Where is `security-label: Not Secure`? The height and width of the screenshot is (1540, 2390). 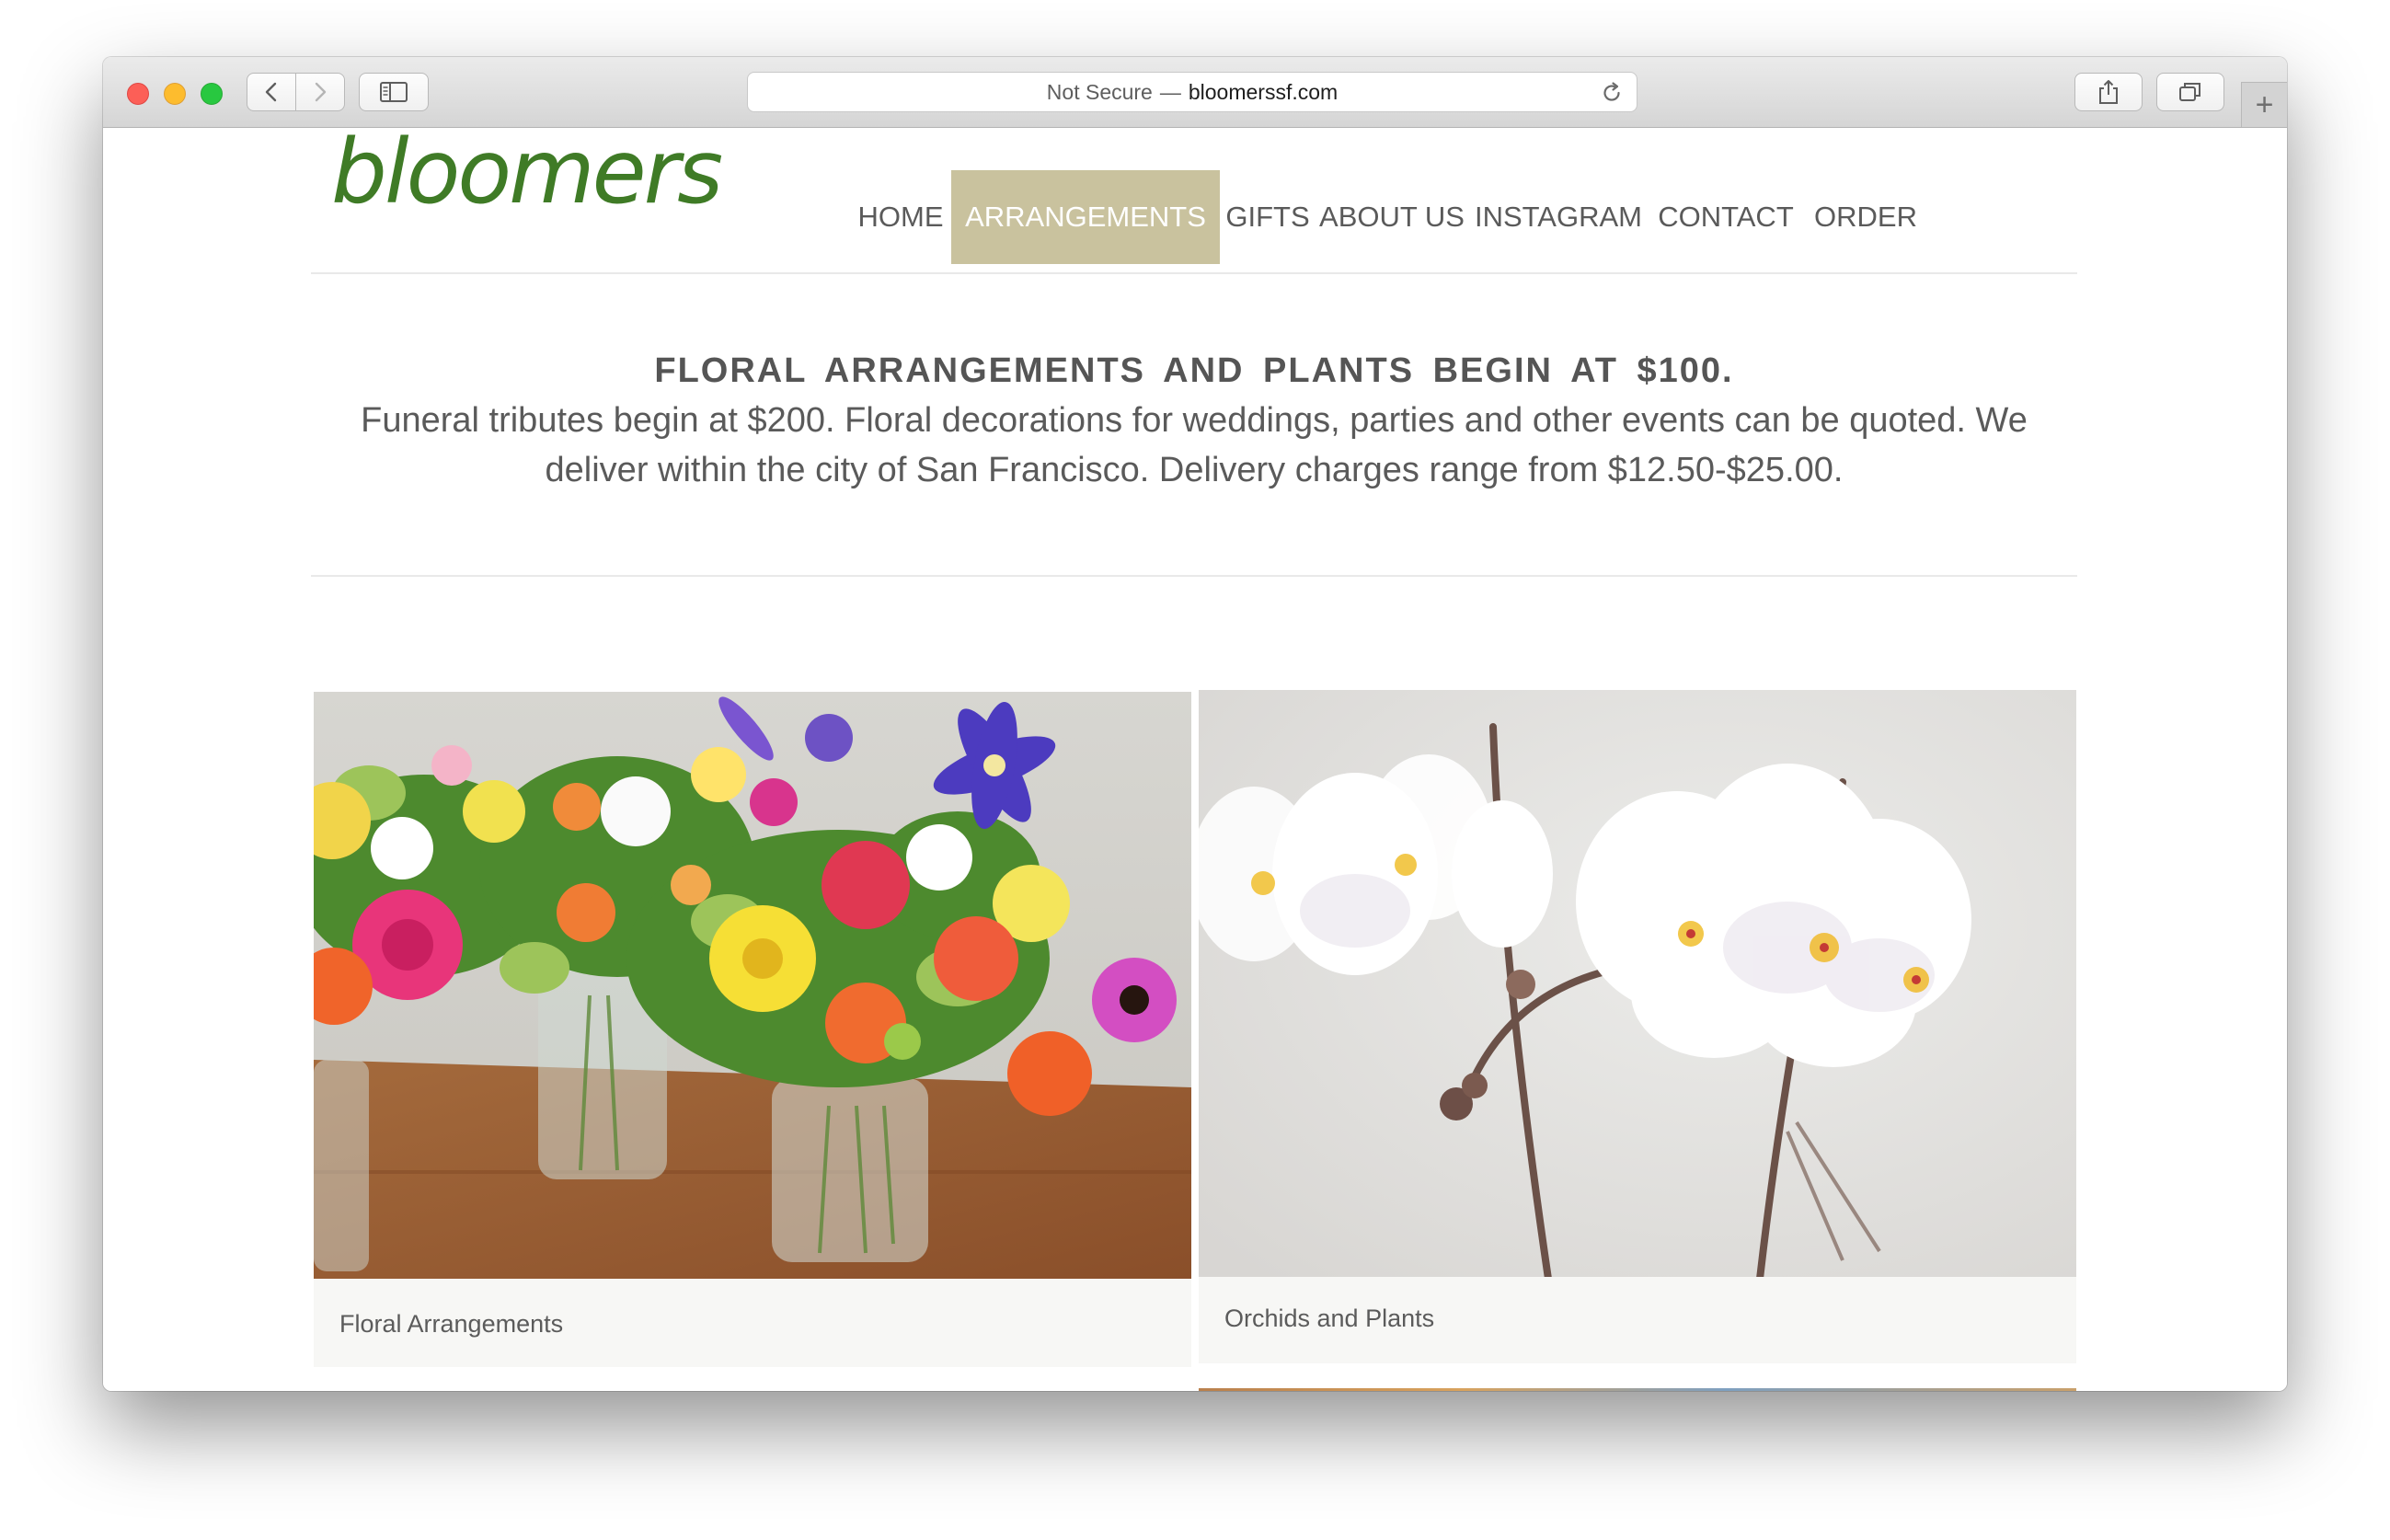 security-label: Not Secure is located at coordinates (1099, 91).